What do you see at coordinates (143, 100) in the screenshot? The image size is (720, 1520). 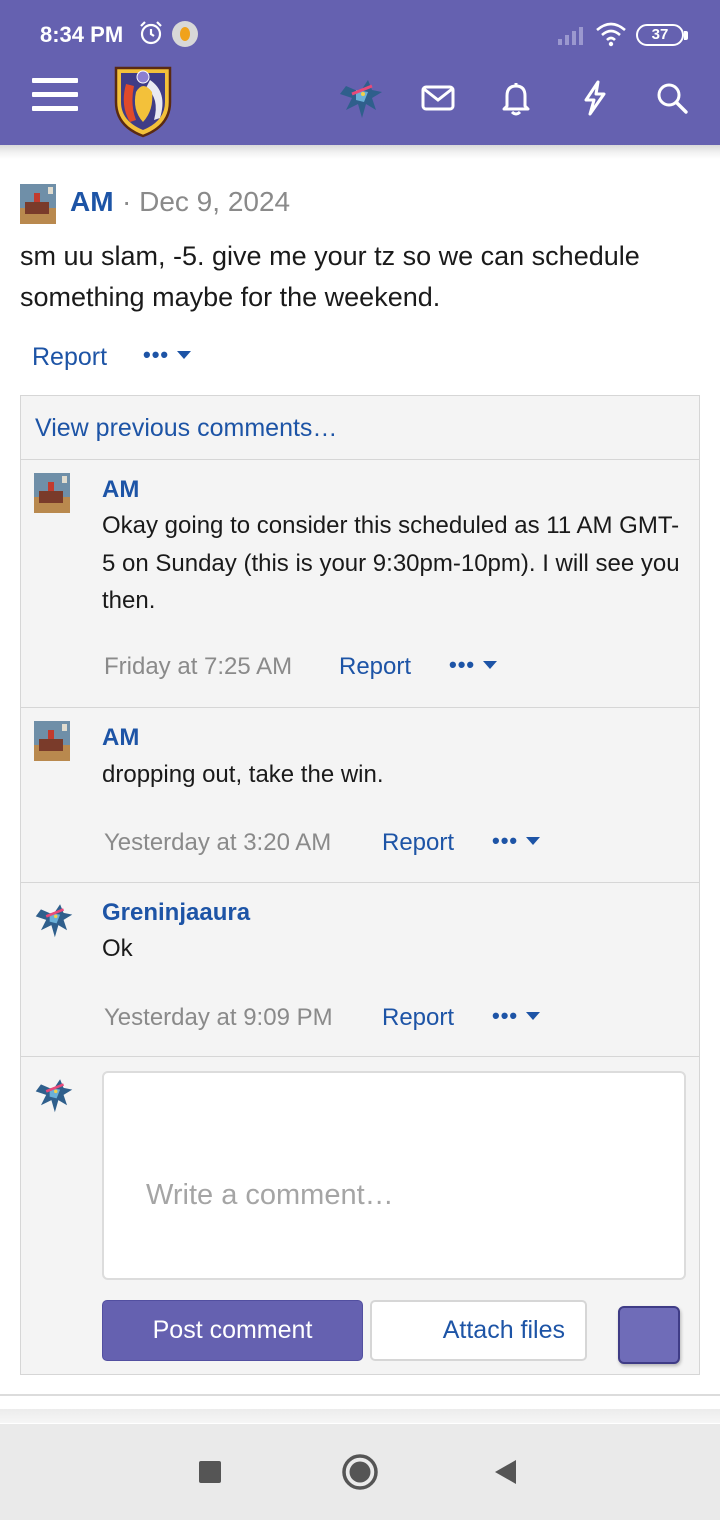 I see `forum-logo` at bounding box center [143, 100].